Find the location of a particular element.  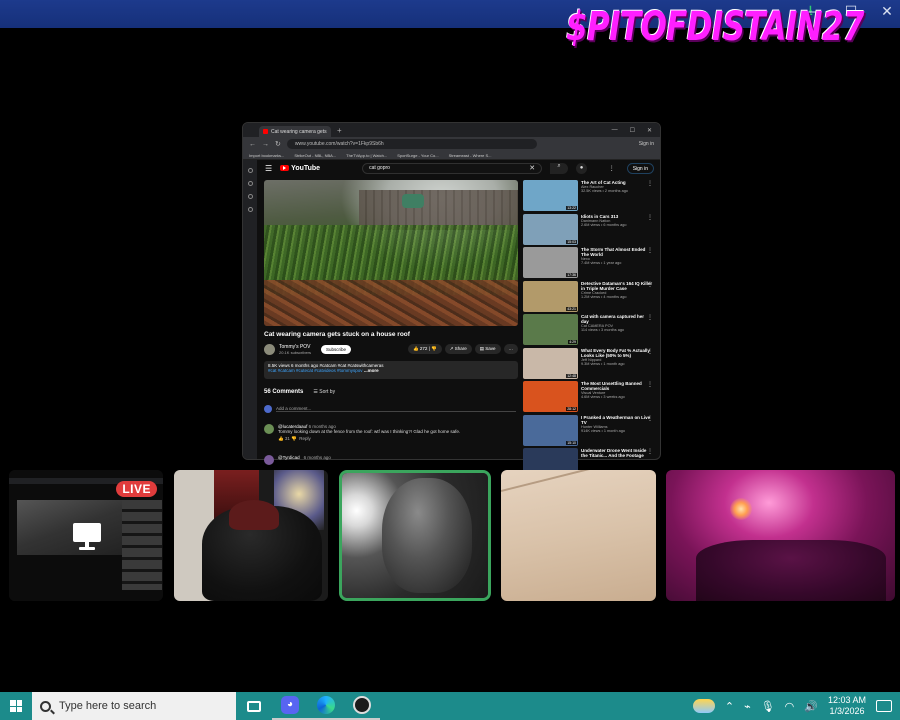

taskbar-app-obs is located at coordinates (362, 706).